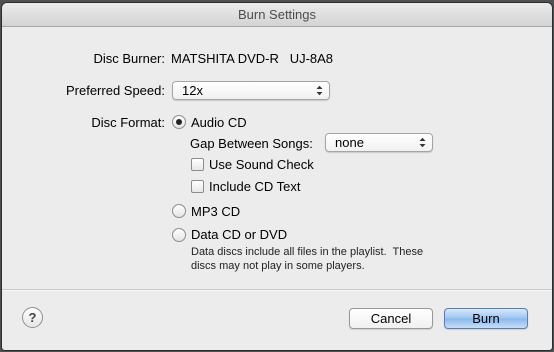  What do you see at coordinates (197, 164) in the screenshot?
I see `use-sound-check-checkbox` at bounding box center [197, 164].